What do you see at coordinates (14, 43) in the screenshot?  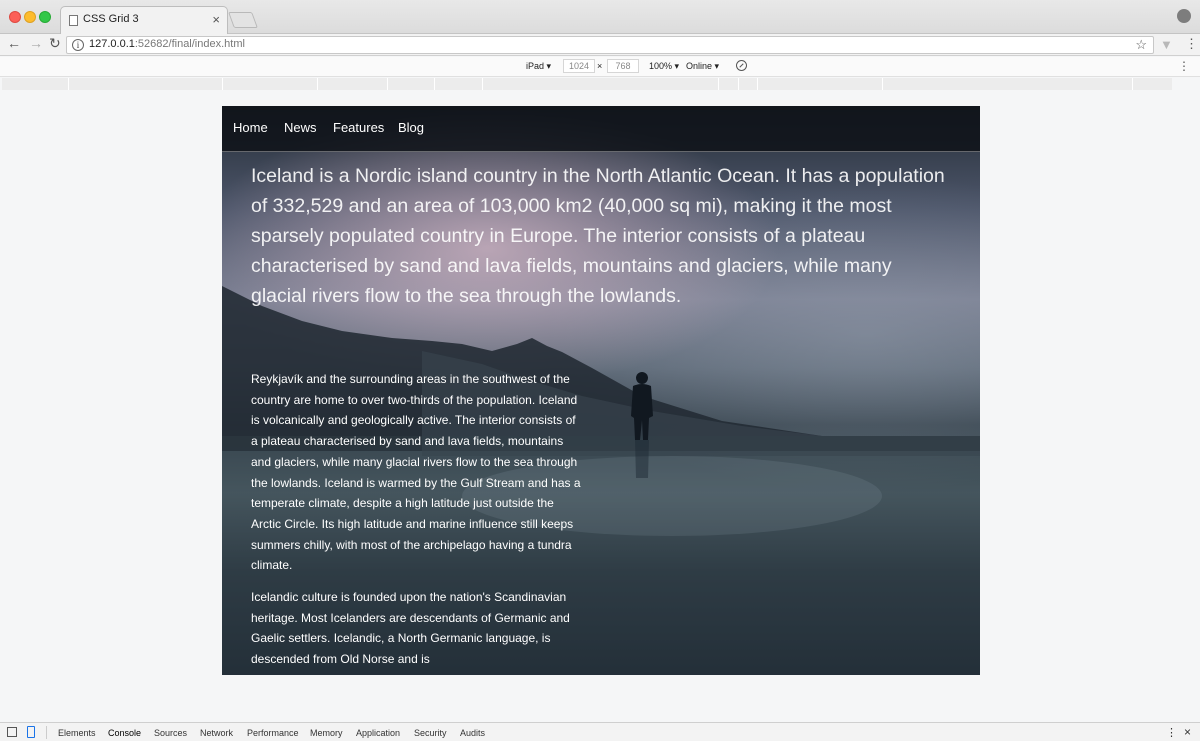 I see `back-icon: ←` at bounding box center [14, 43].